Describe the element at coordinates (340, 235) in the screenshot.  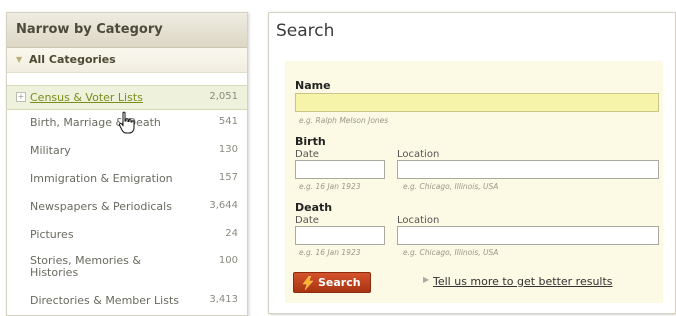
I see `death-date-input` at that location.